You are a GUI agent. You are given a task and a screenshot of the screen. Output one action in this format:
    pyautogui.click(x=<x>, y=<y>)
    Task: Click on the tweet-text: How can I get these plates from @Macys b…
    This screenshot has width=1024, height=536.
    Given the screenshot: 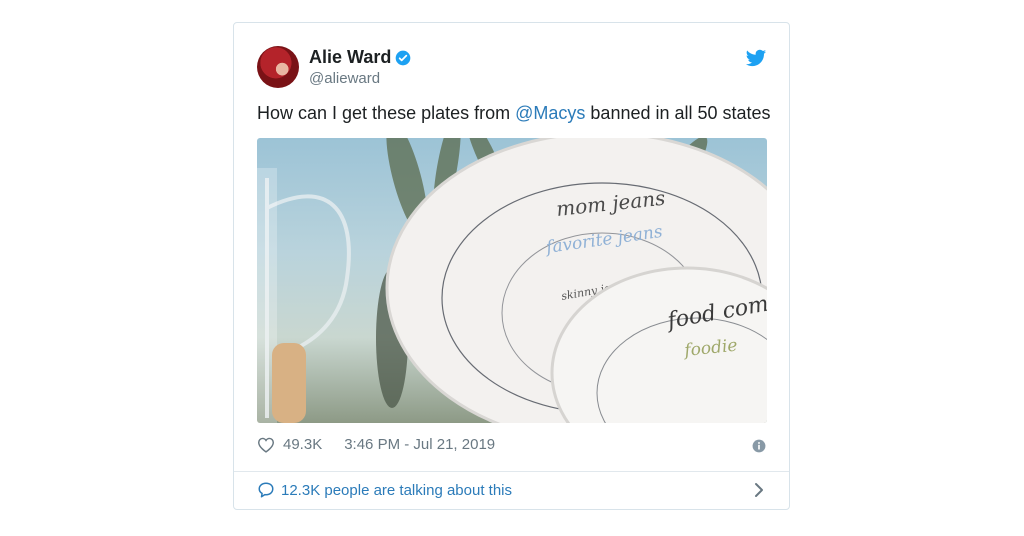 What is the action you would take?
    pyautogui.click(x=514, y=113)
    